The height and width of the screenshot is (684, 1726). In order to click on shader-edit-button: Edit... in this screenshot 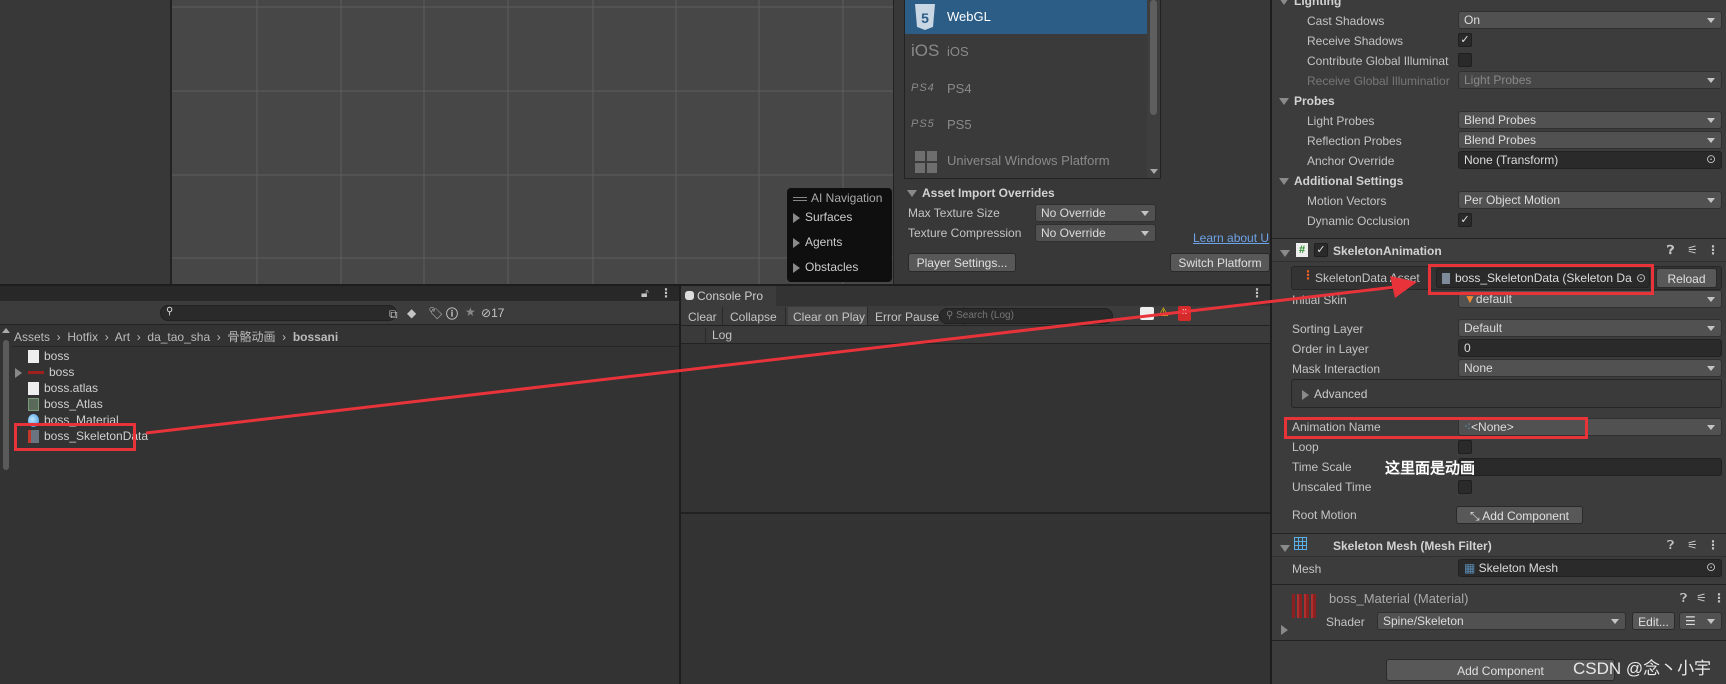, I will do `click(1653, 621)`.